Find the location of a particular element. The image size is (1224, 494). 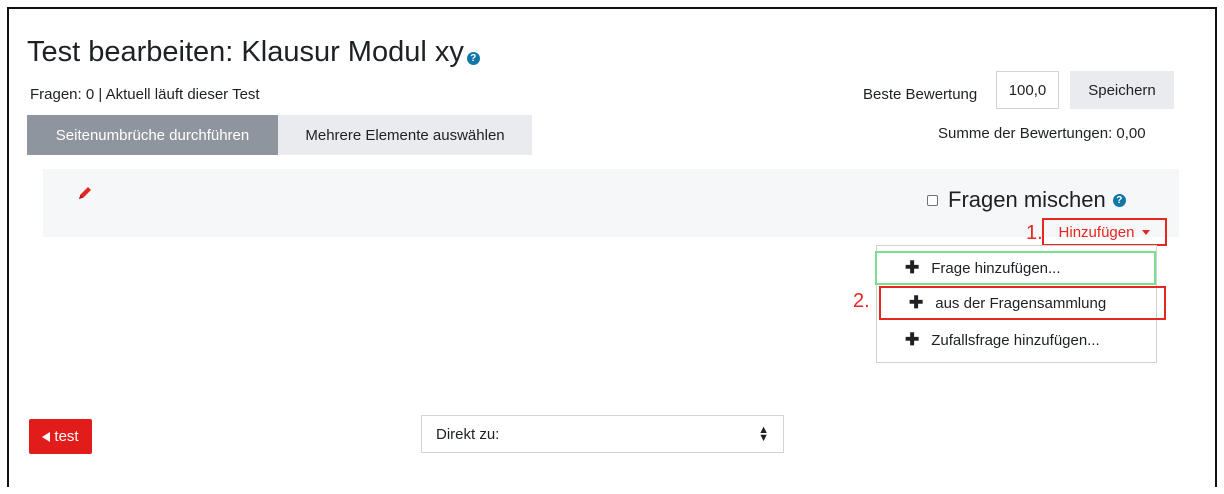

repaginate-button: Seitenumbrüche durchführen is located at coordinates (152, 135).